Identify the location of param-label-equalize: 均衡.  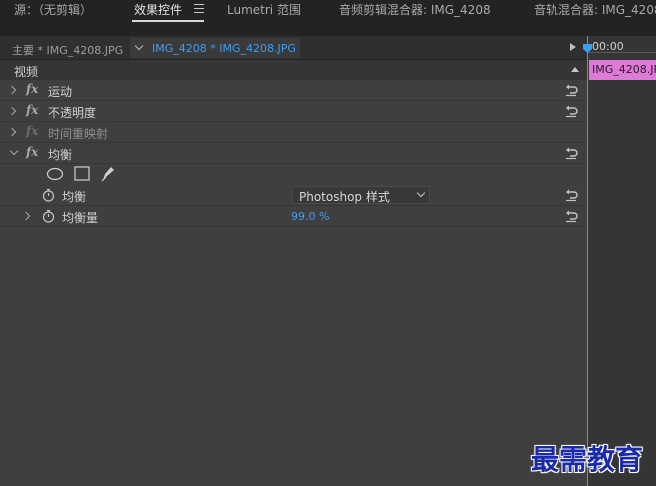
(74, 197).